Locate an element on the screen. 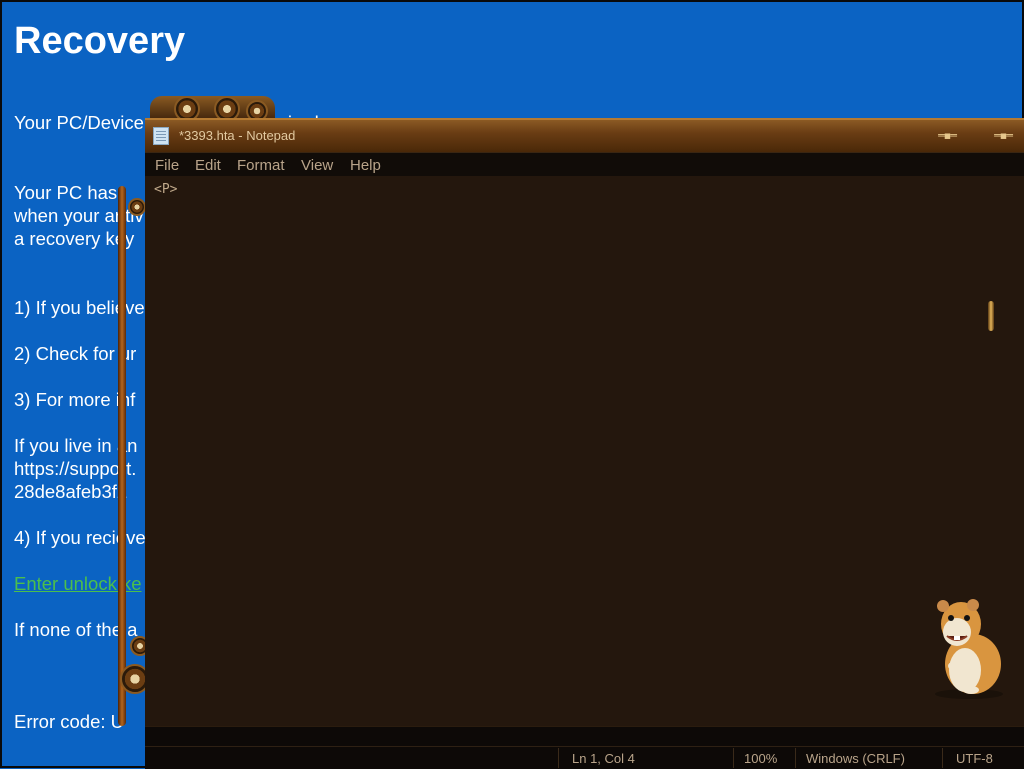  window-title: *3393.hta - Notepad is located at coordinates (237, 135).